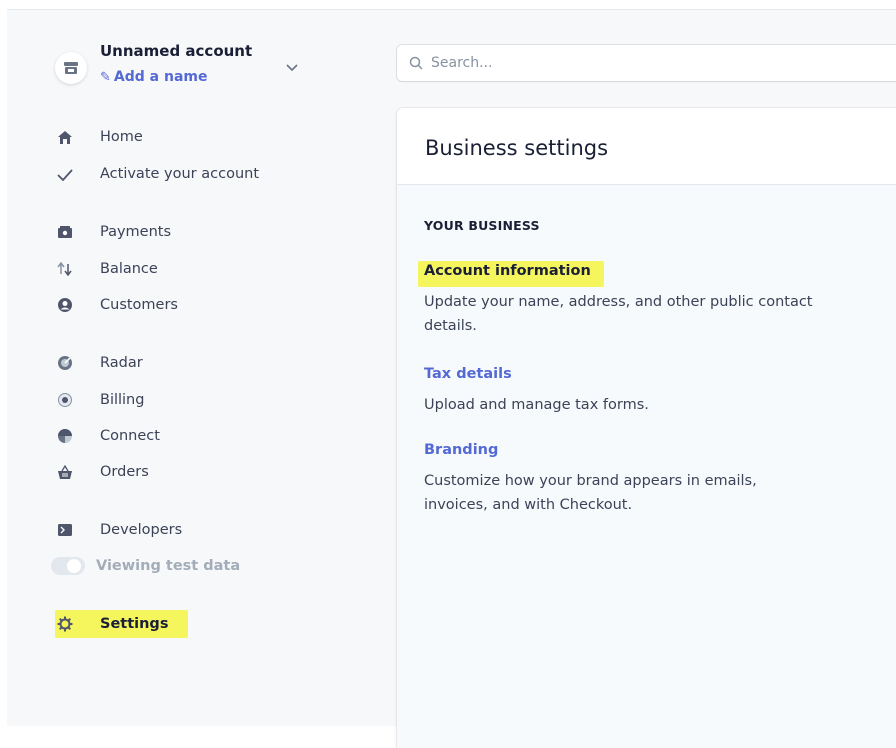 This screenshot has height=748, width=896. I want to click on sidebar-item-home: Home, so click(99, 137).